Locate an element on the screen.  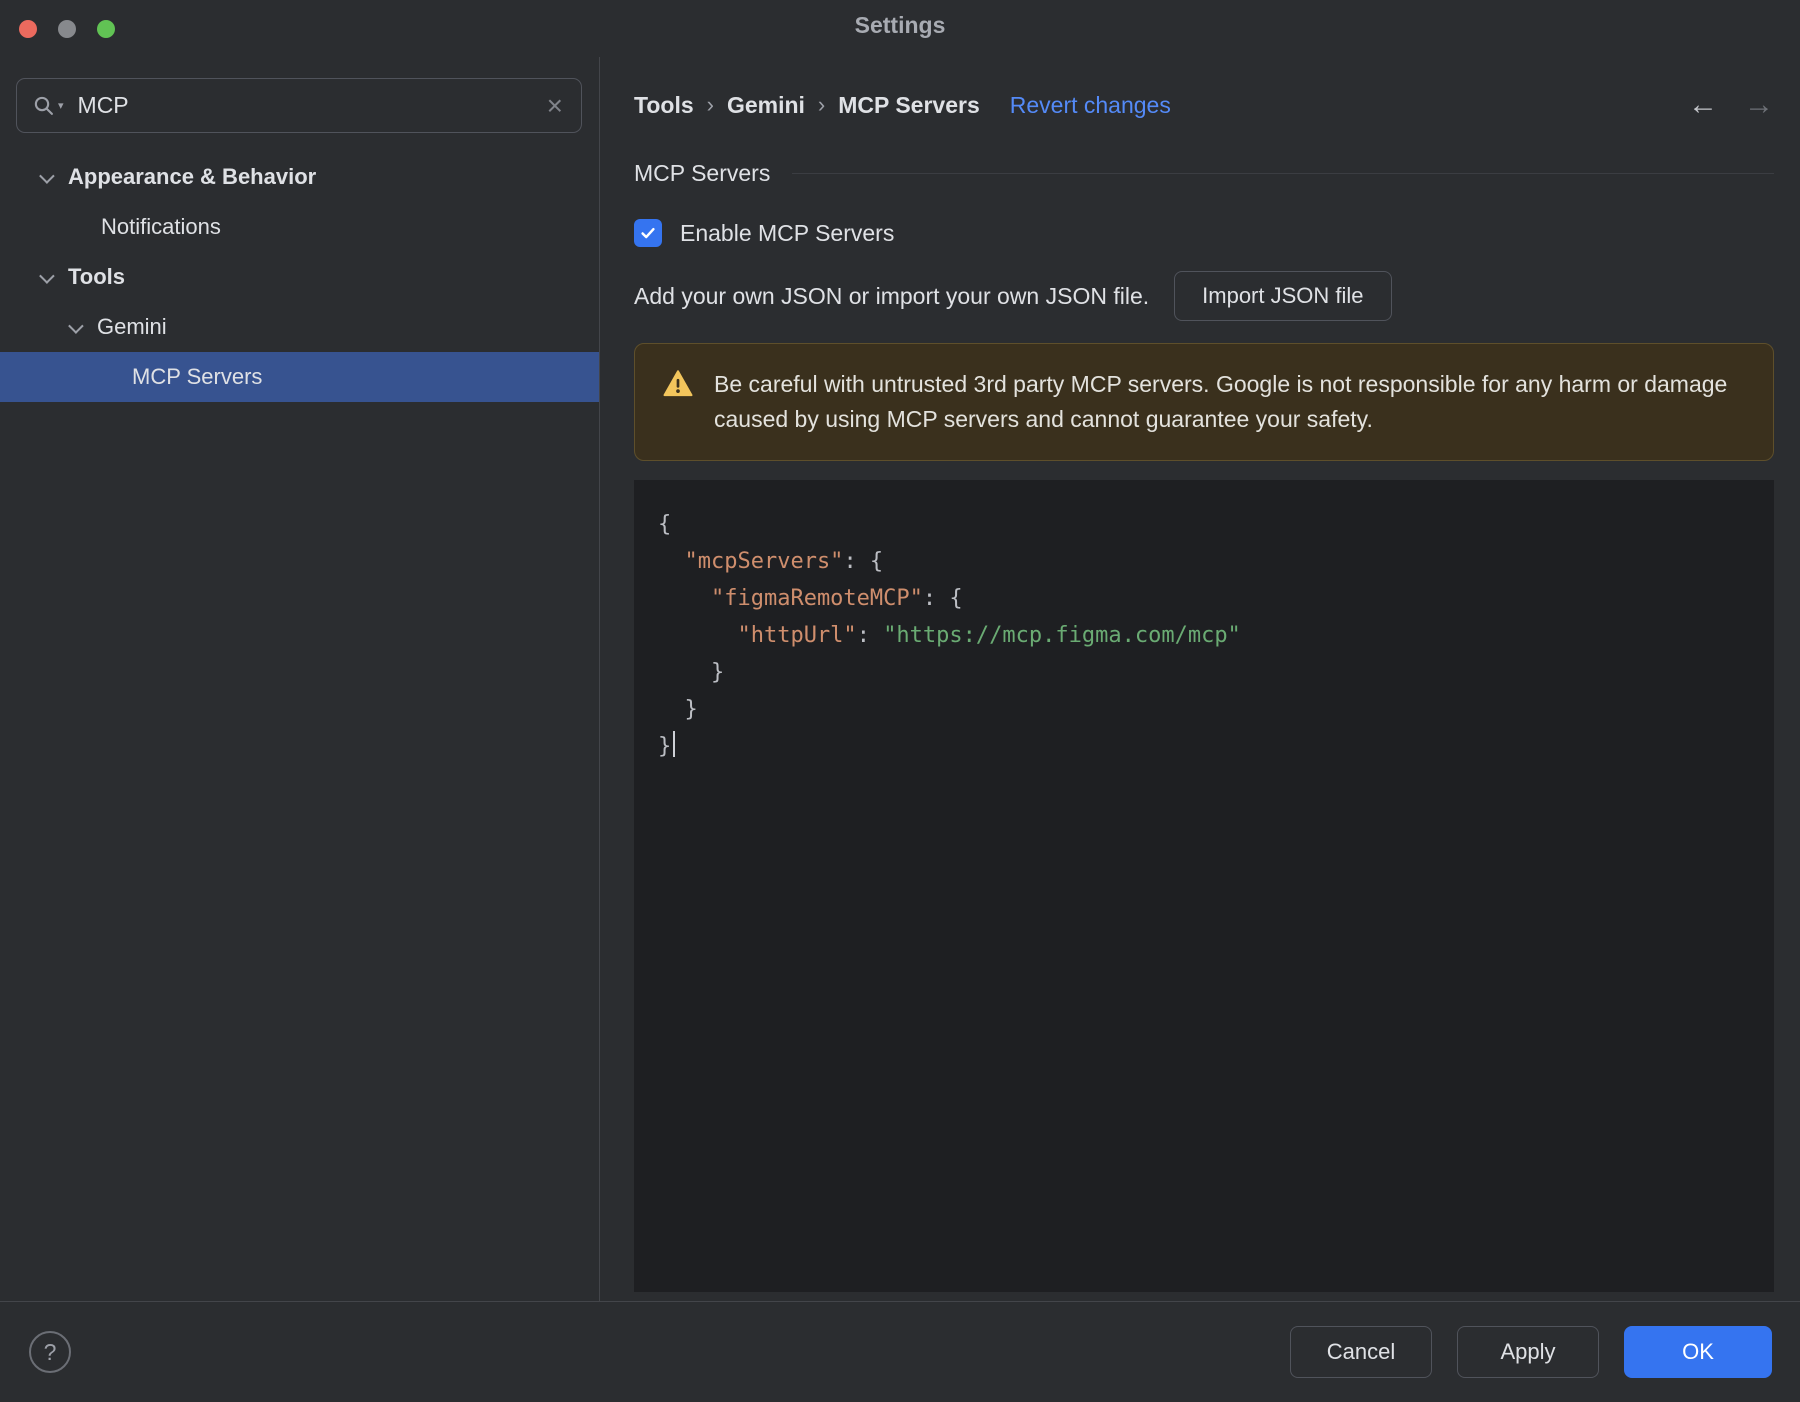
json-key: "mcpServers" is located at coordinates (751, 561).